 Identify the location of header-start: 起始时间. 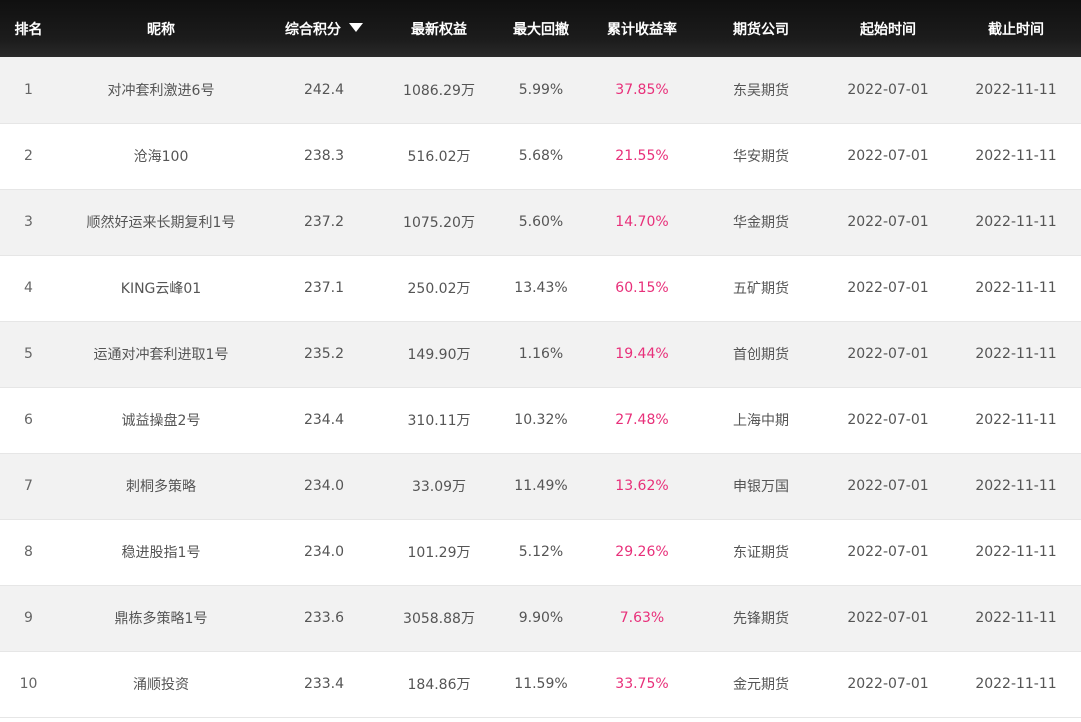
(888, 28).